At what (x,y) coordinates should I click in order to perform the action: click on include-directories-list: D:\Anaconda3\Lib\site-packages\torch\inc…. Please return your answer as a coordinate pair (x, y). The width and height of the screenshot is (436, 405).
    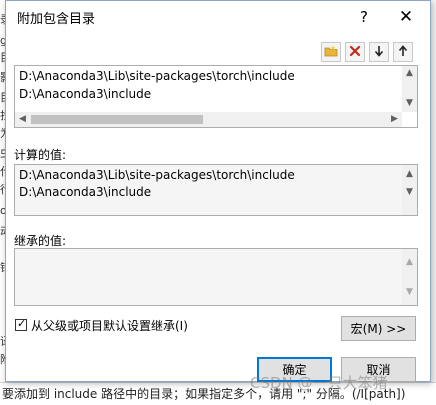
    Looking at the image, I should click on (216, 96).